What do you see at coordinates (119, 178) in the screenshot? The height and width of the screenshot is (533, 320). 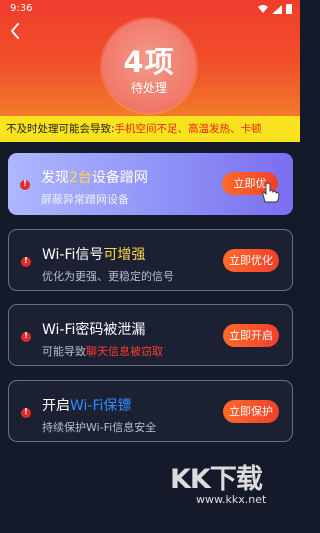 I see `card-title-post: 设备蹭网` at bounding box center [119, 178].